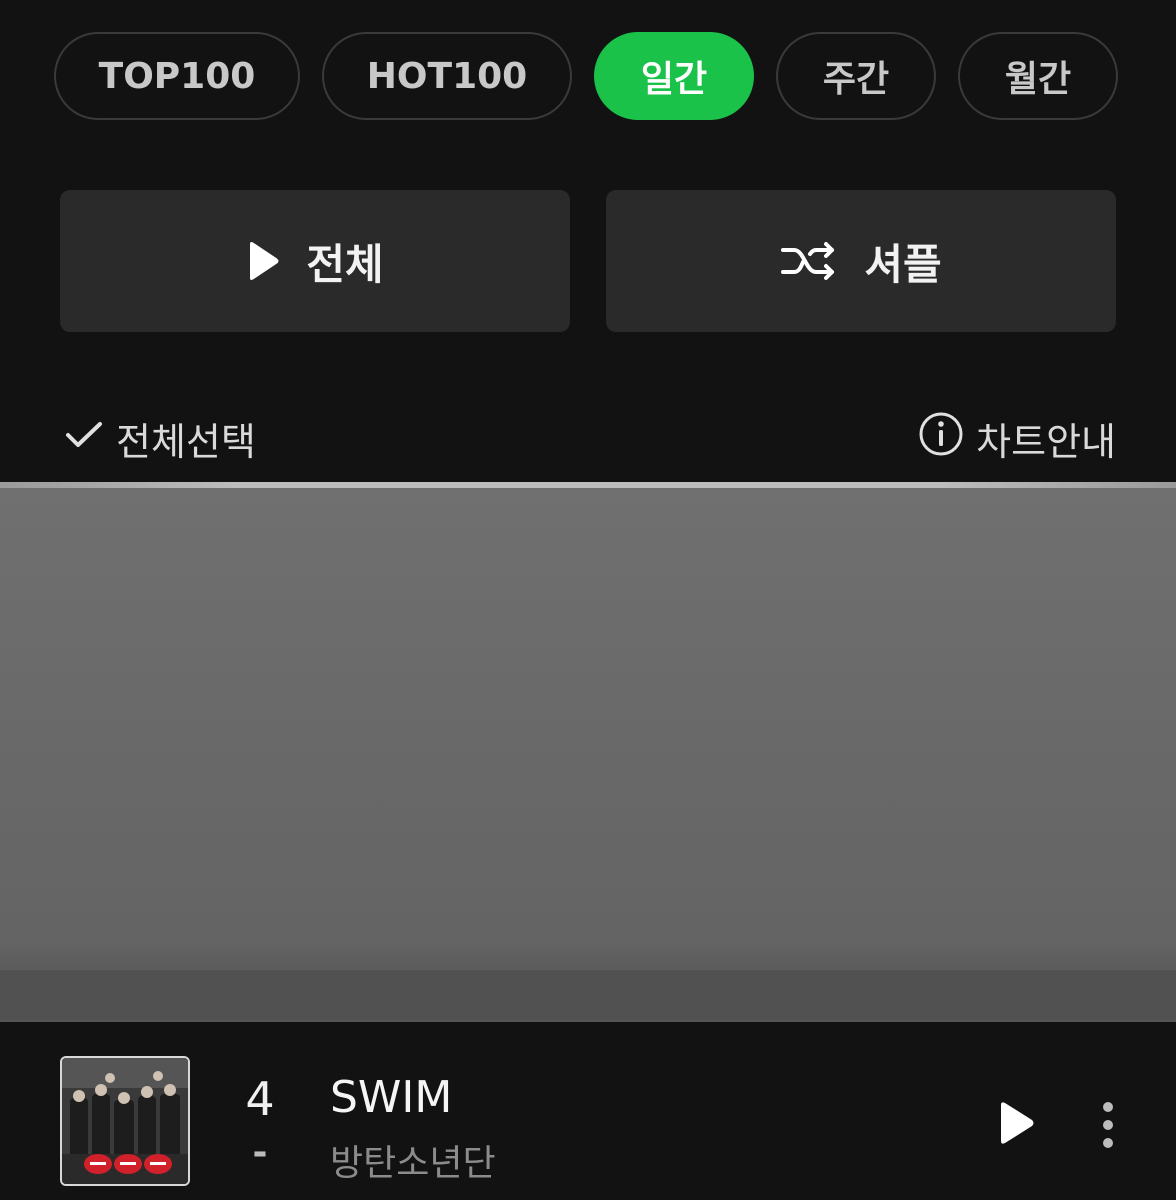  Describe the element at coordinates (186, 441) in the screenshot. I see `select-all-label: 전체선택` at that location.